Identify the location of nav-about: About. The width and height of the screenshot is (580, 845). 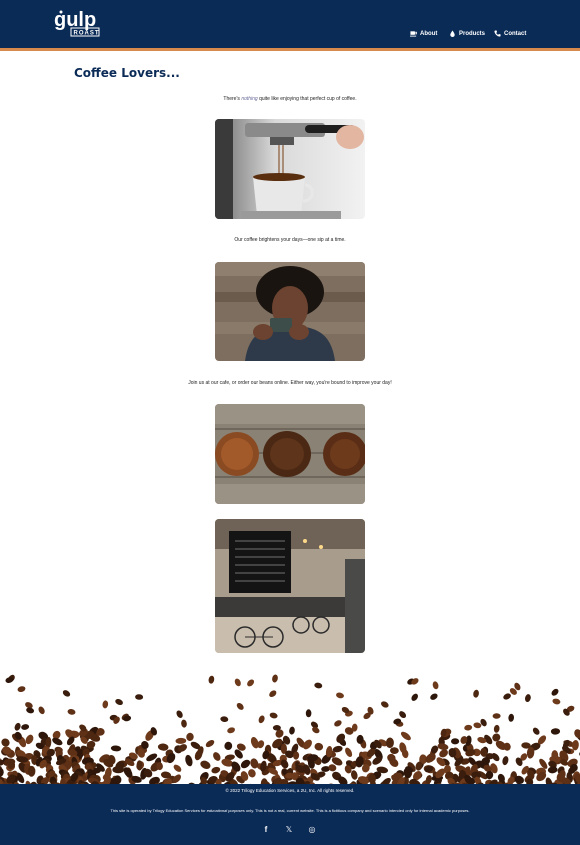
(423, 33).